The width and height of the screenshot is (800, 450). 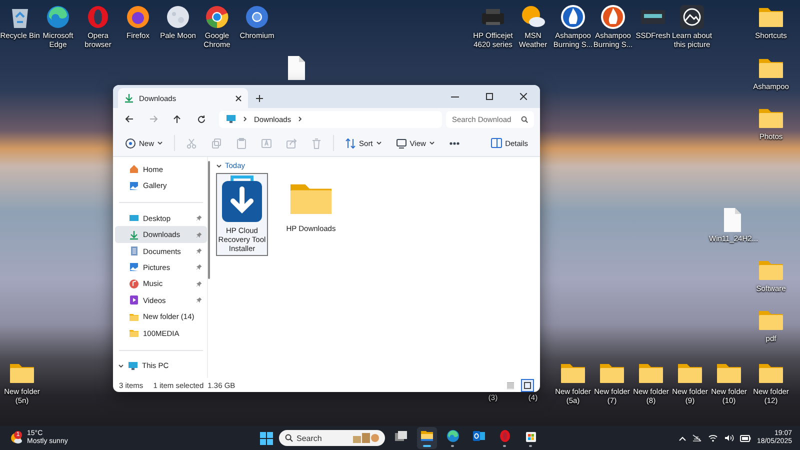 I want to click on music-icon, so click(x=134, y=283).